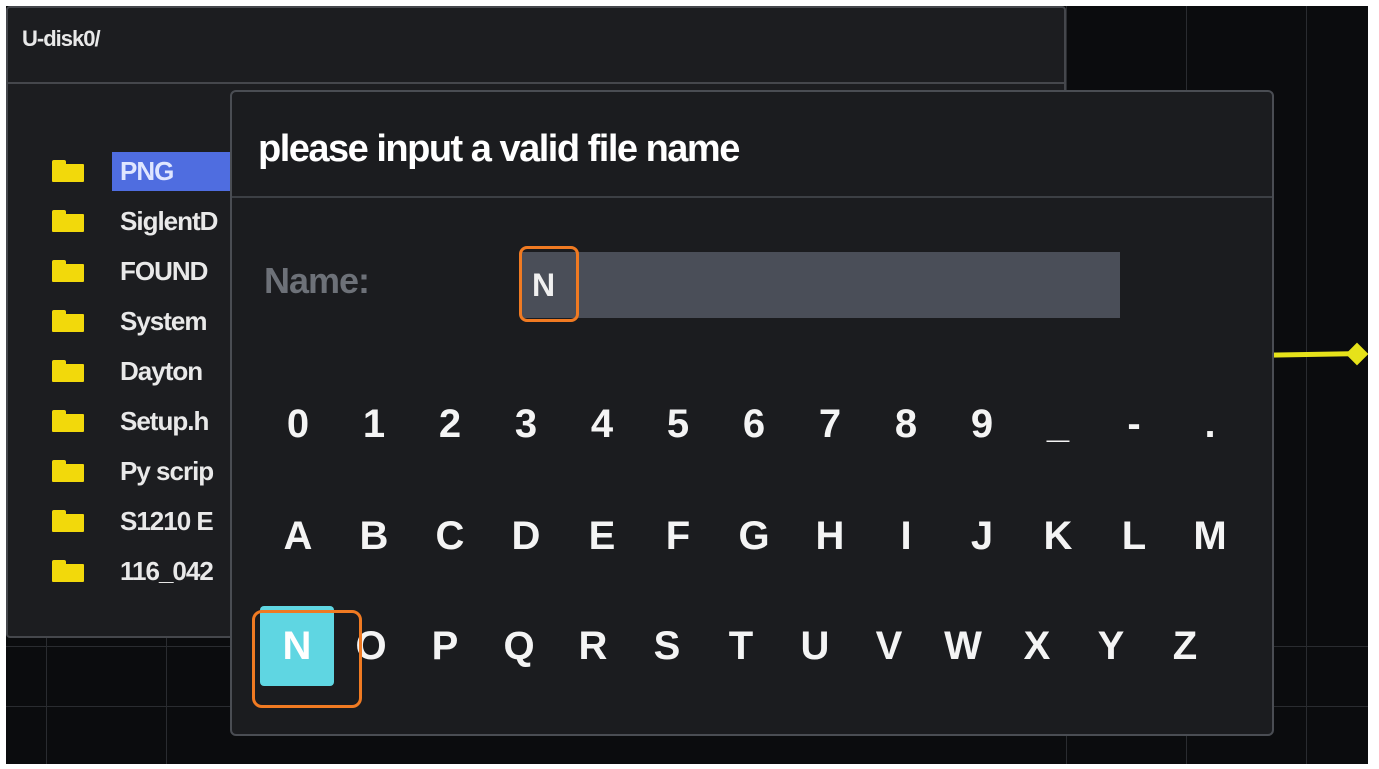 This screenshot has width=1379, height=769. I want to click on key-q: Q, so click(519, 646).